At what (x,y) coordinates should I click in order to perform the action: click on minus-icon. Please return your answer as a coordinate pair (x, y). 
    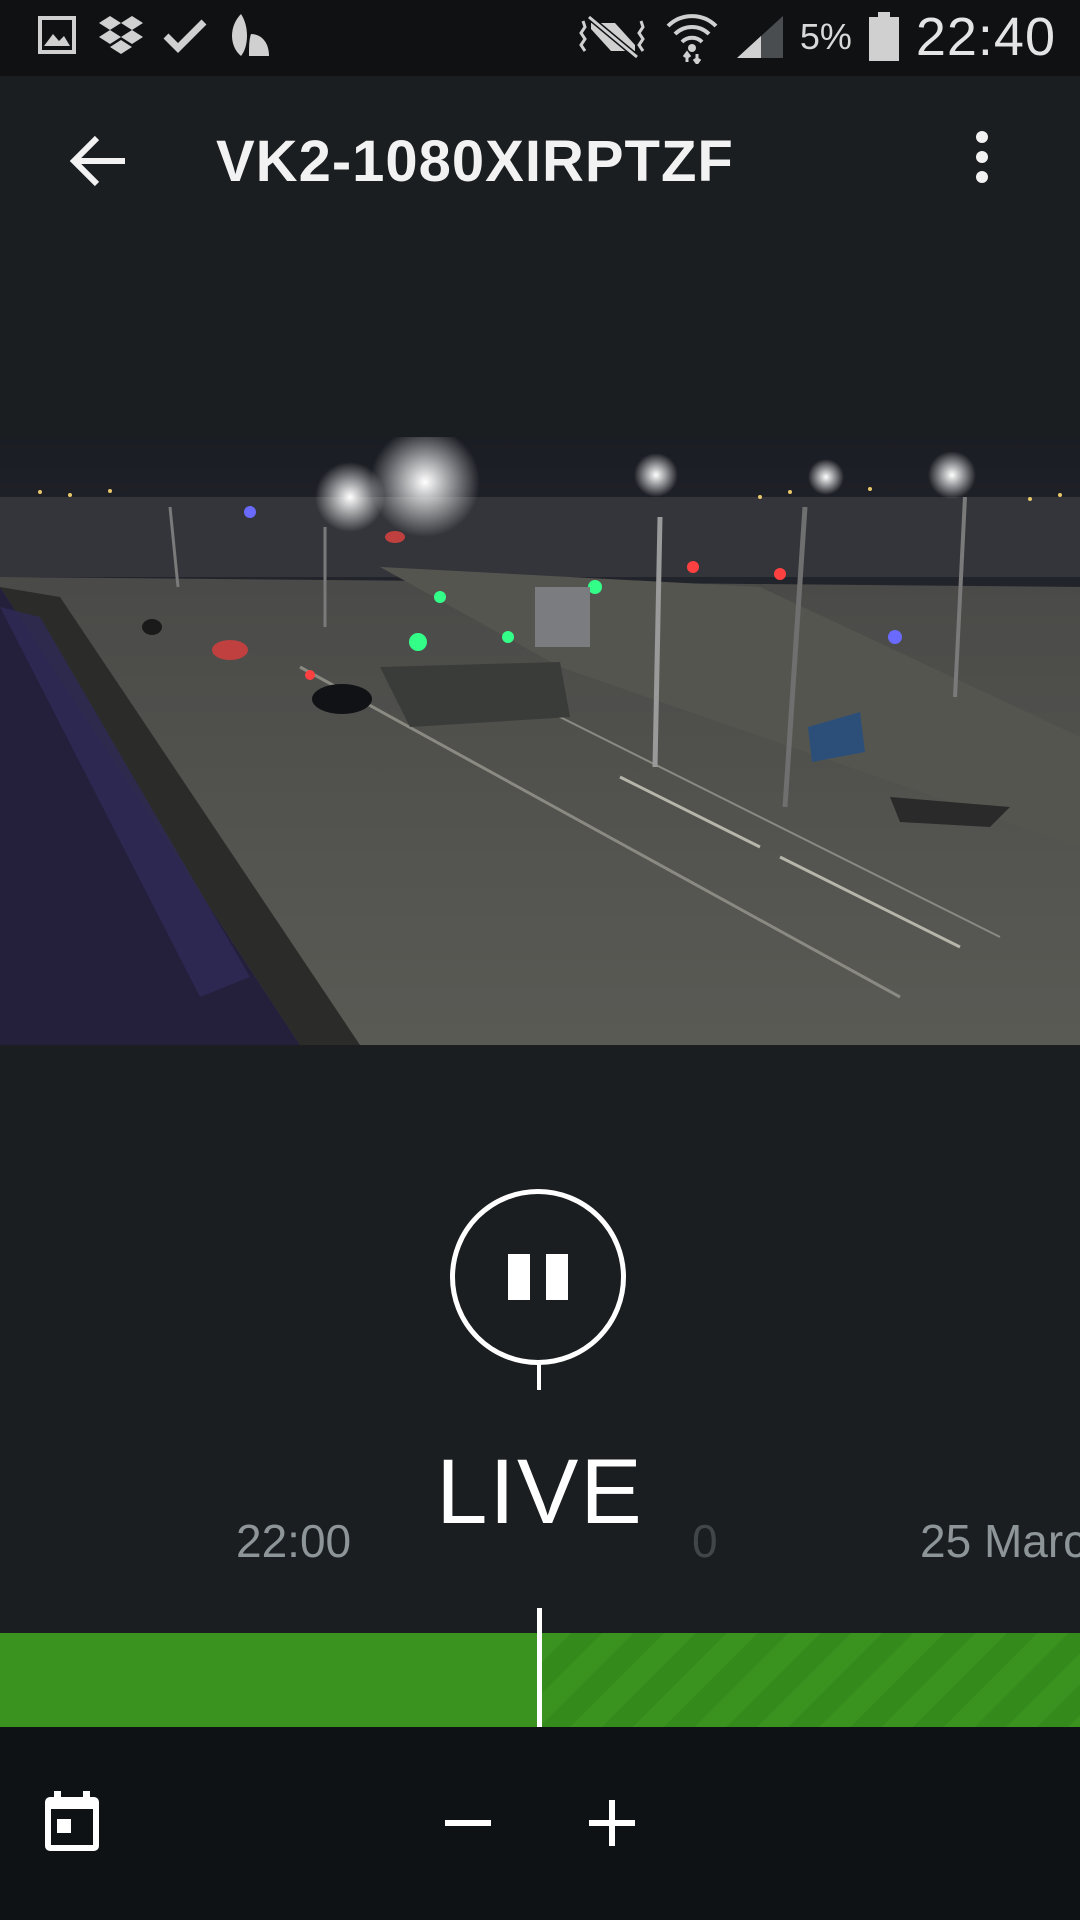
    Looking at the image, I should click on (468, 1823).